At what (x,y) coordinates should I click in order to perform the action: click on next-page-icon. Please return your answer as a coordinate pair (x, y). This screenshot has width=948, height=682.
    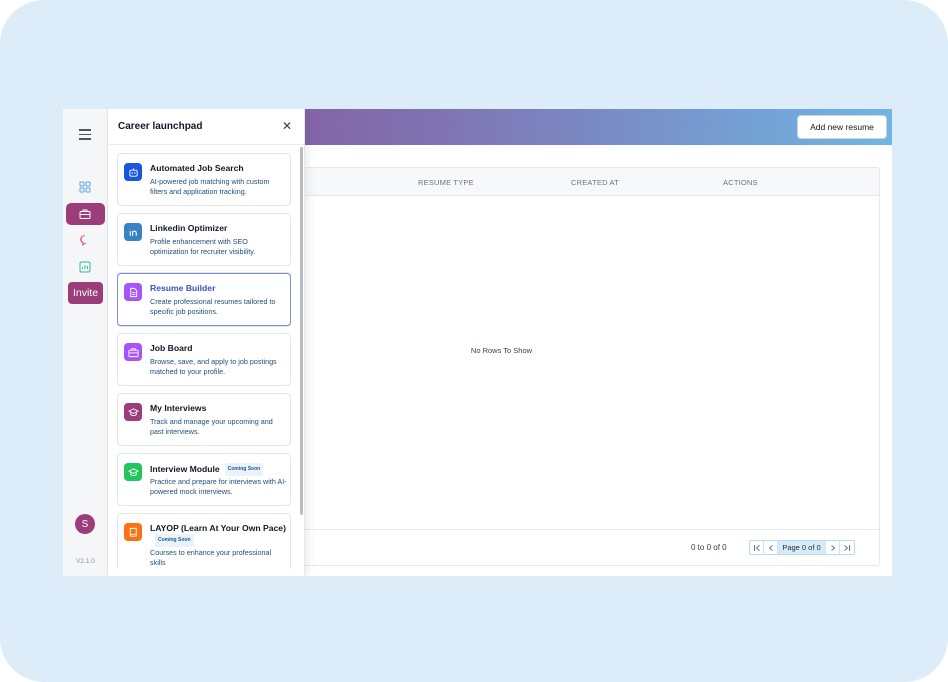
    Looking at the image, I should click on (833, 547).